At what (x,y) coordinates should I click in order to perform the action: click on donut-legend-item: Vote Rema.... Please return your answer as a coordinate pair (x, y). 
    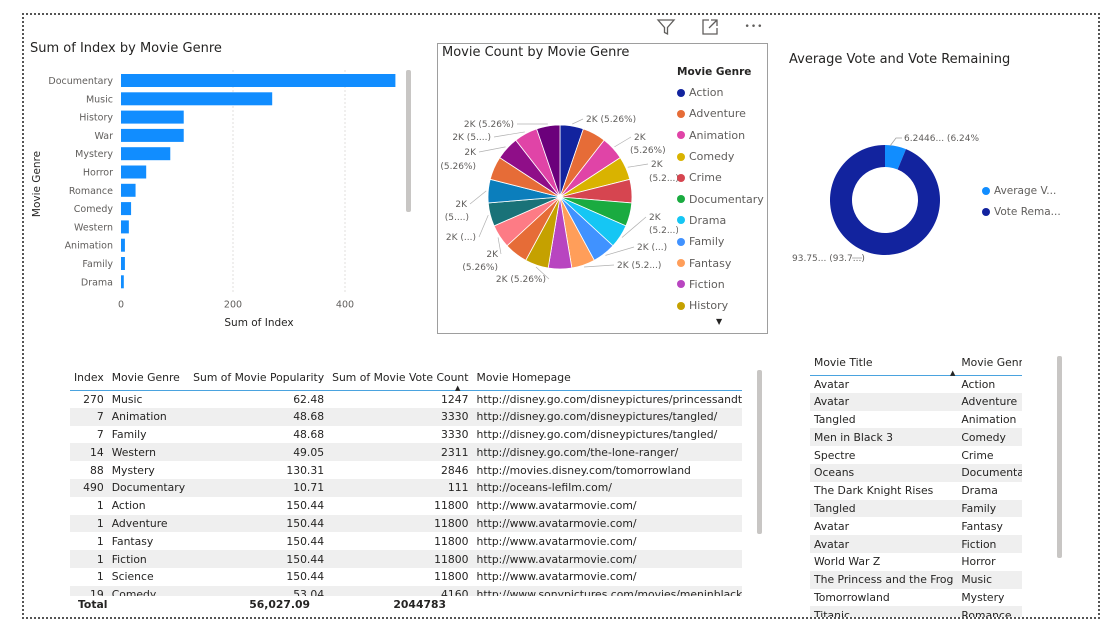
    Looking at the image, I should click on (1021, 211).